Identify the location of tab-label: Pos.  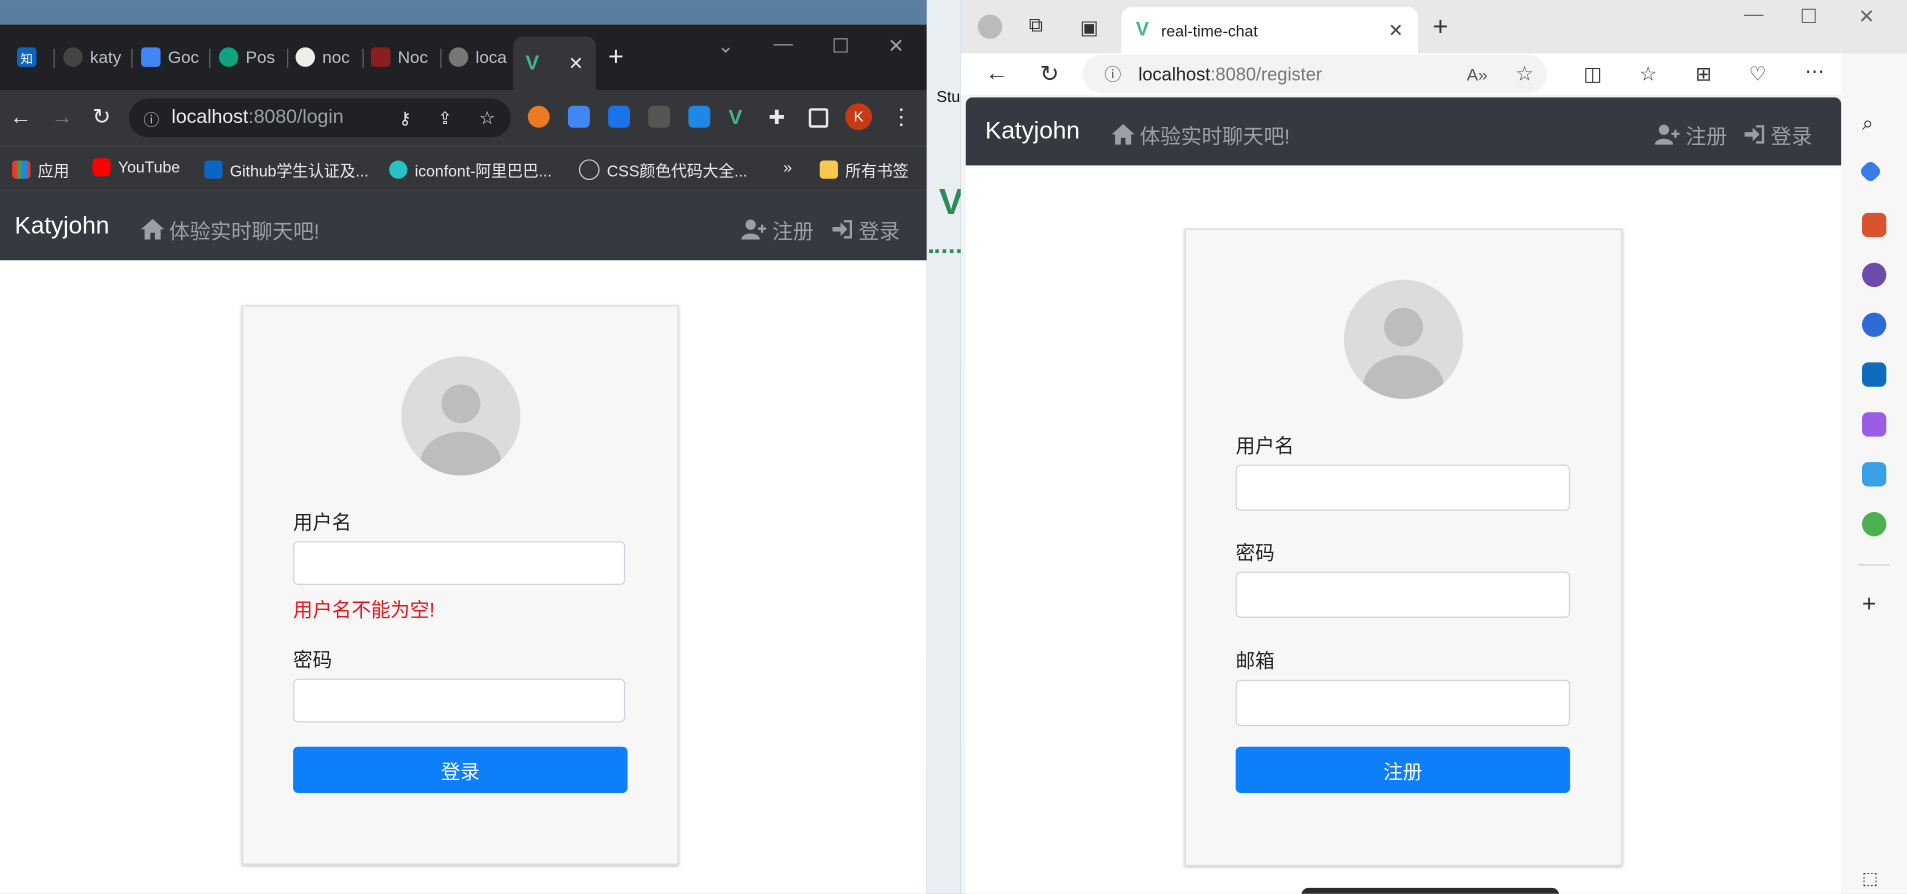
(260, 57).